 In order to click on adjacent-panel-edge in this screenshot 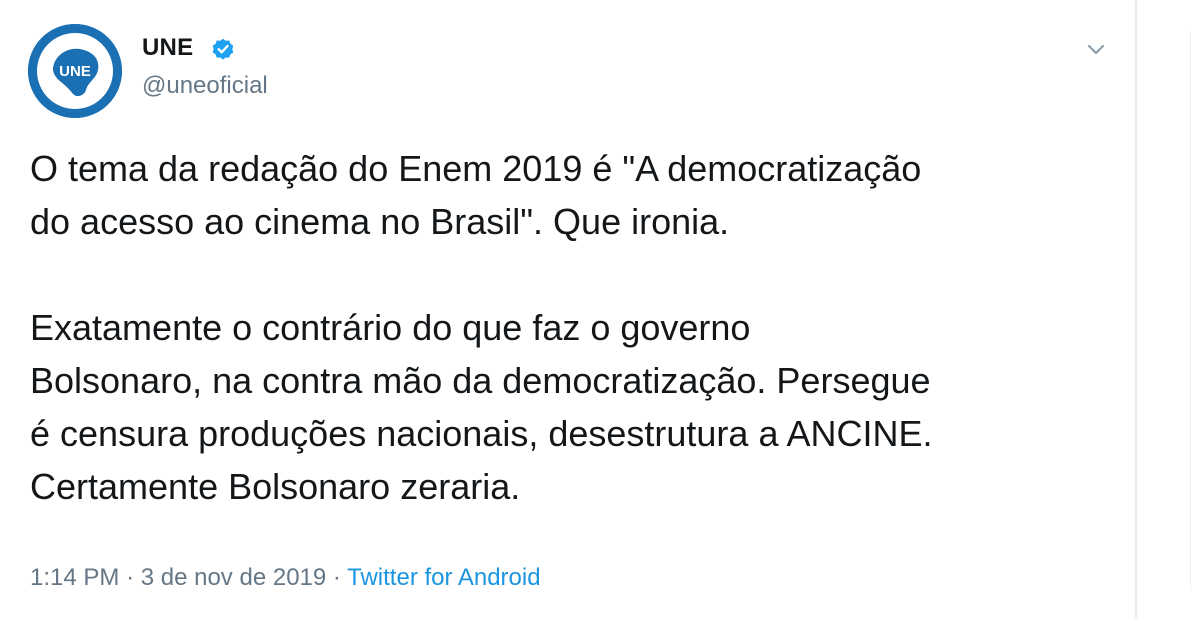, I will do `click(1195, 310)`.